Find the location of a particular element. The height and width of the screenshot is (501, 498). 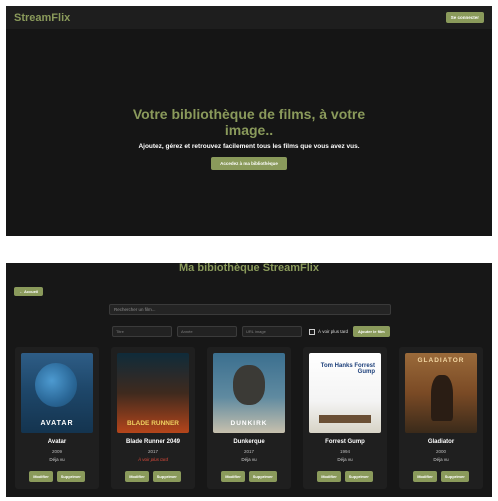

watch-later-label: À voir plus tard is located at coordinates (333, 331).